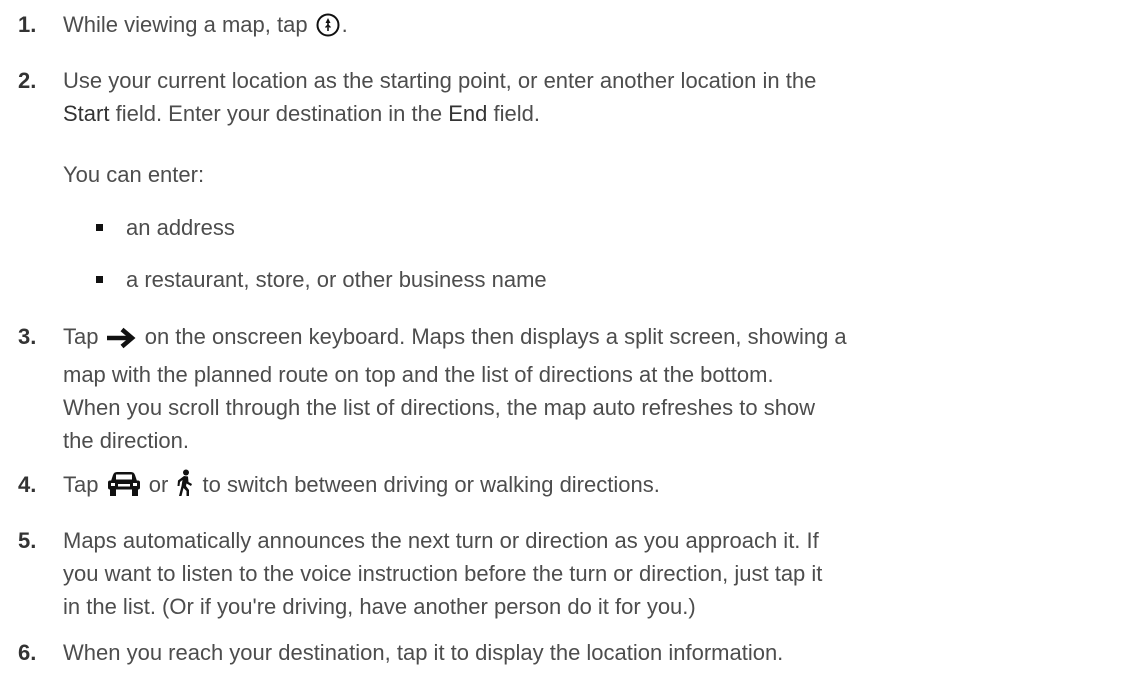 The width and height of the screenshot is (1122, 692). Describe the element at coordinates (328, 29) in the screenshot. I see `directions-compass-icon` at that location.